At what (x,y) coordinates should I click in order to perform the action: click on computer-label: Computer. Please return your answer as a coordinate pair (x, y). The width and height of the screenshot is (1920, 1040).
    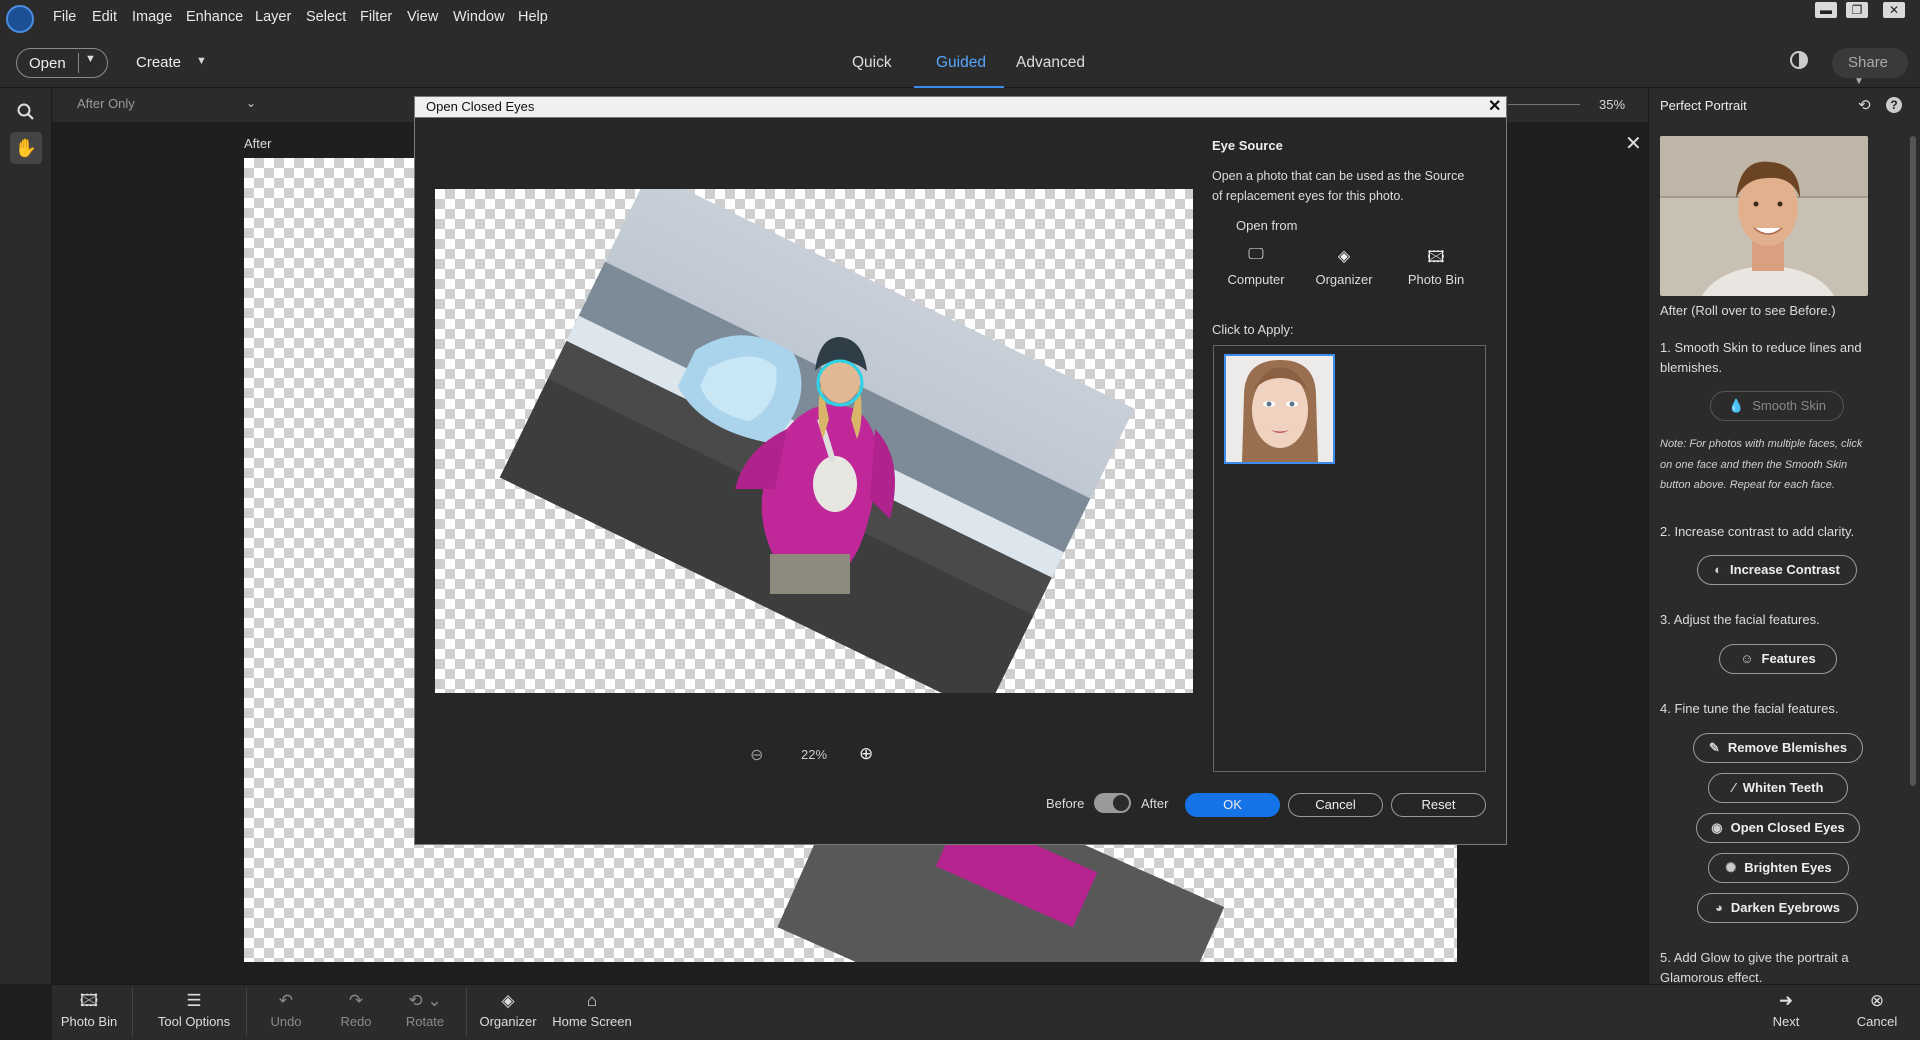
    Looking at the image, I should click on (1256, 279).